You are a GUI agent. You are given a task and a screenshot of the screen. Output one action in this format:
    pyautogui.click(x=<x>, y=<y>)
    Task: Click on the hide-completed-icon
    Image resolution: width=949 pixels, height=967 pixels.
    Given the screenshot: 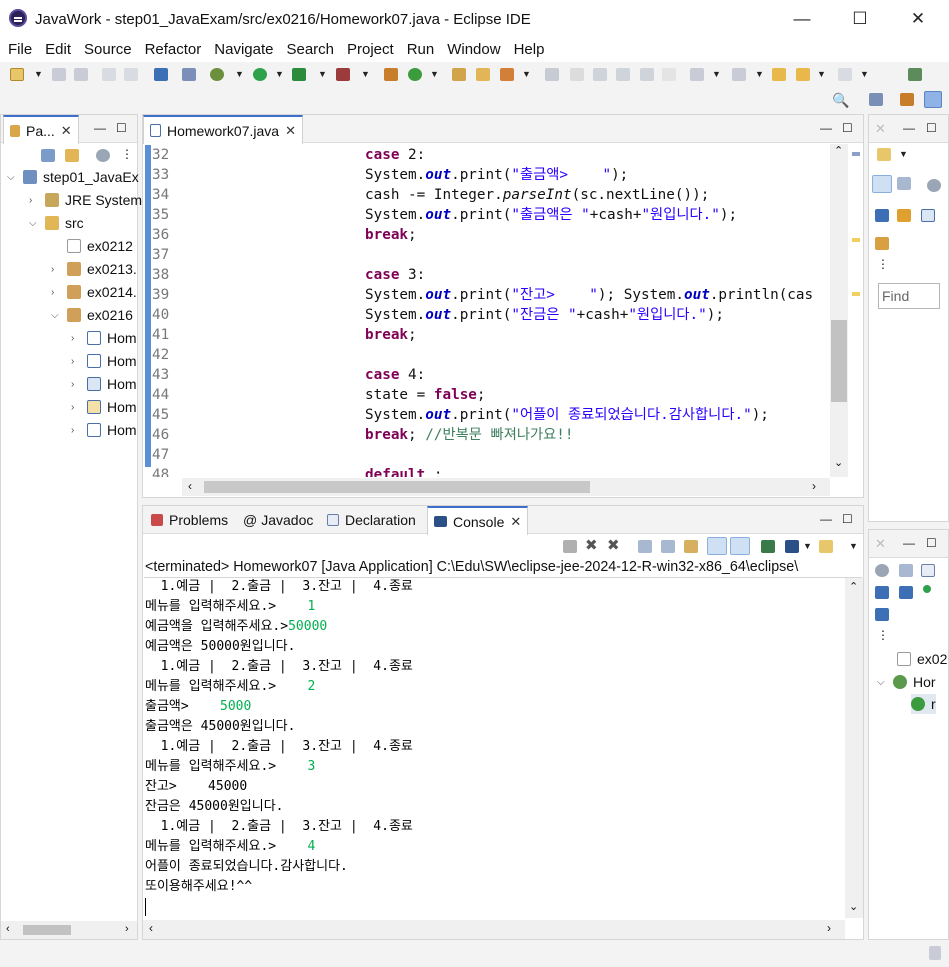 What is the action you would take?
    pyautogui.click(x=882, y=215)
    